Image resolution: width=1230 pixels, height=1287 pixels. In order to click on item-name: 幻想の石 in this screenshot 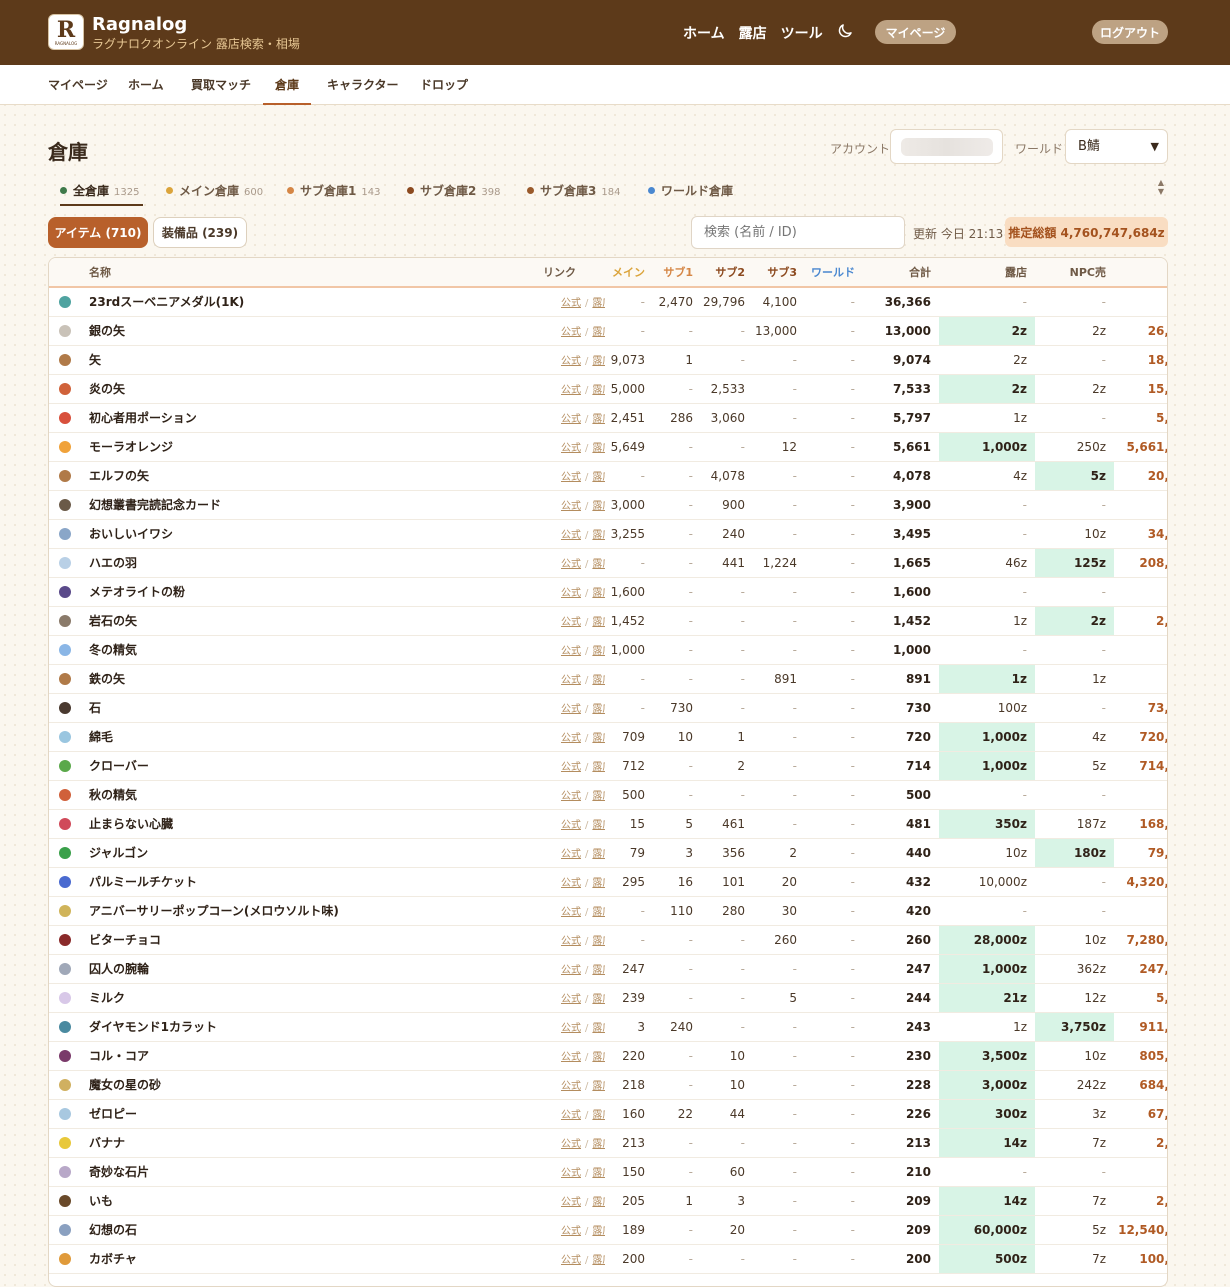, I will do `click(291, 1229)`.